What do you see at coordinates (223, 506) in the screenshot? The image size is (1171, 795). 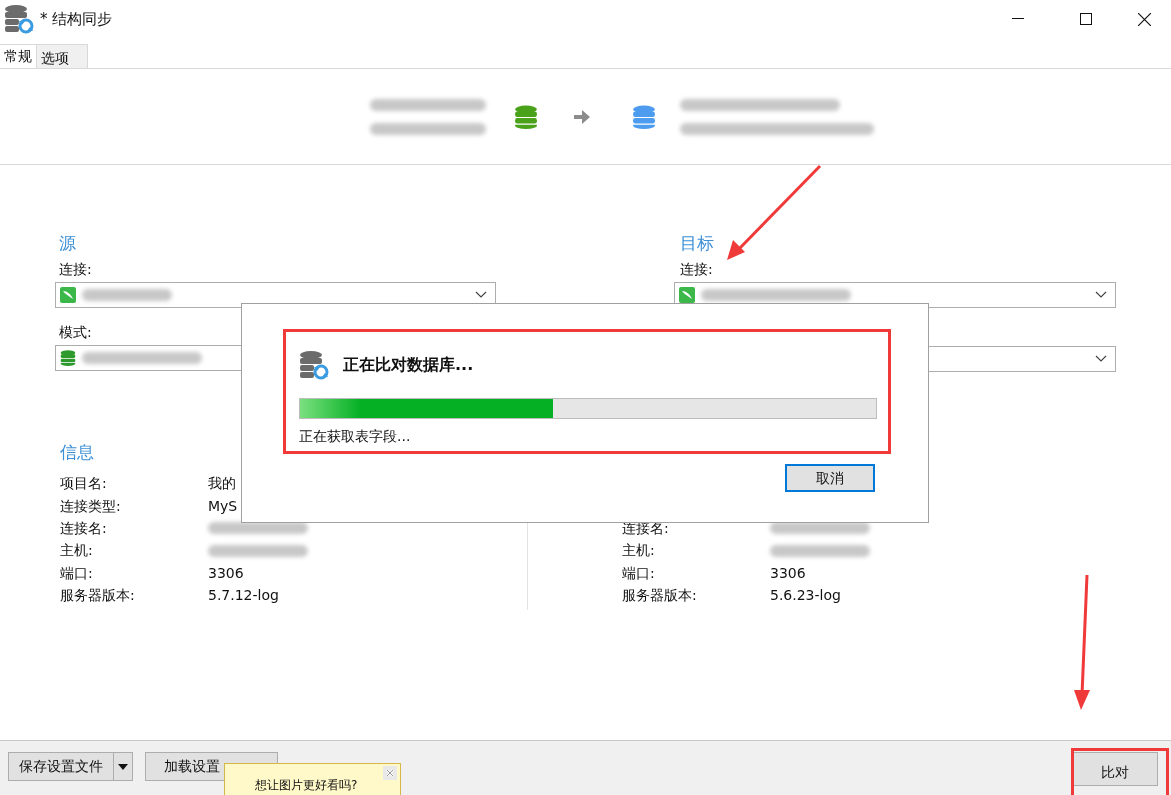 I see `info-value: MyS` at bounding box center [223, 506].